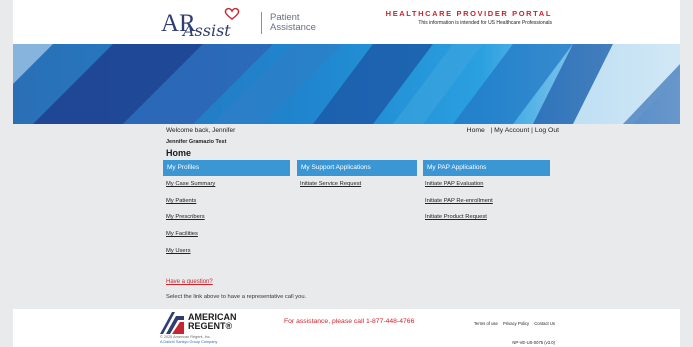 The width and height of the screenshot is (693, 347). What do you see at coordinates (201, 130) in the screenshot?
I see `welcome-message: Welcome back, Jennifer` at bounding box center [201, 130].